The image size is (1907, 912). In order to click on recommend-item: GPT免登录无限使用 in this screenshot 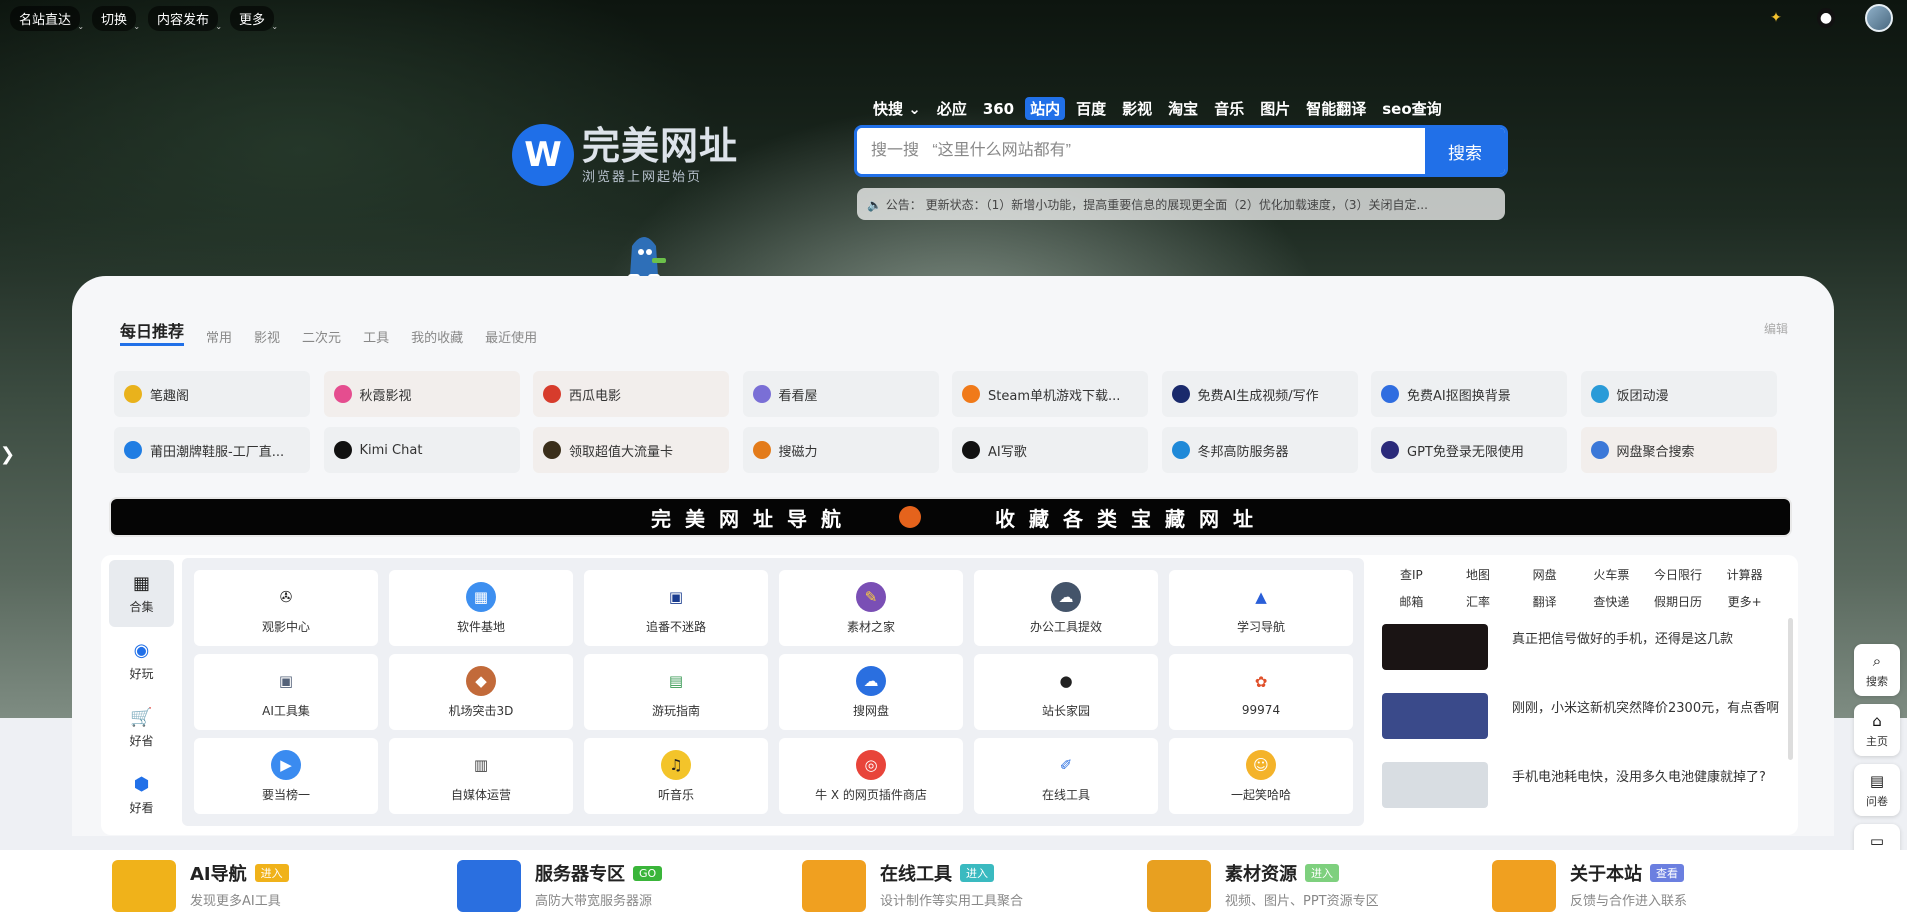, I will do `click(1469, 450)`.